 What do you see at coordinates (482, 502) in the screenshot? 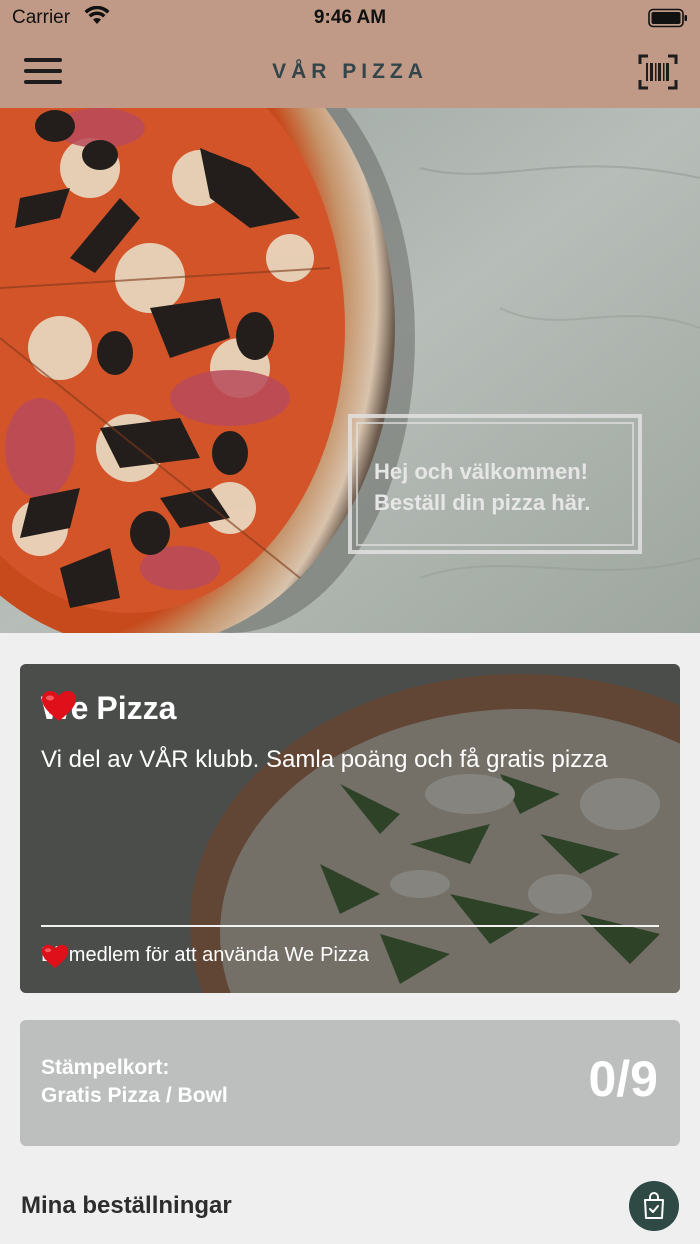
I see `welcome-line-2: Beställ din pizza här.` at bounding box center [482, 502].